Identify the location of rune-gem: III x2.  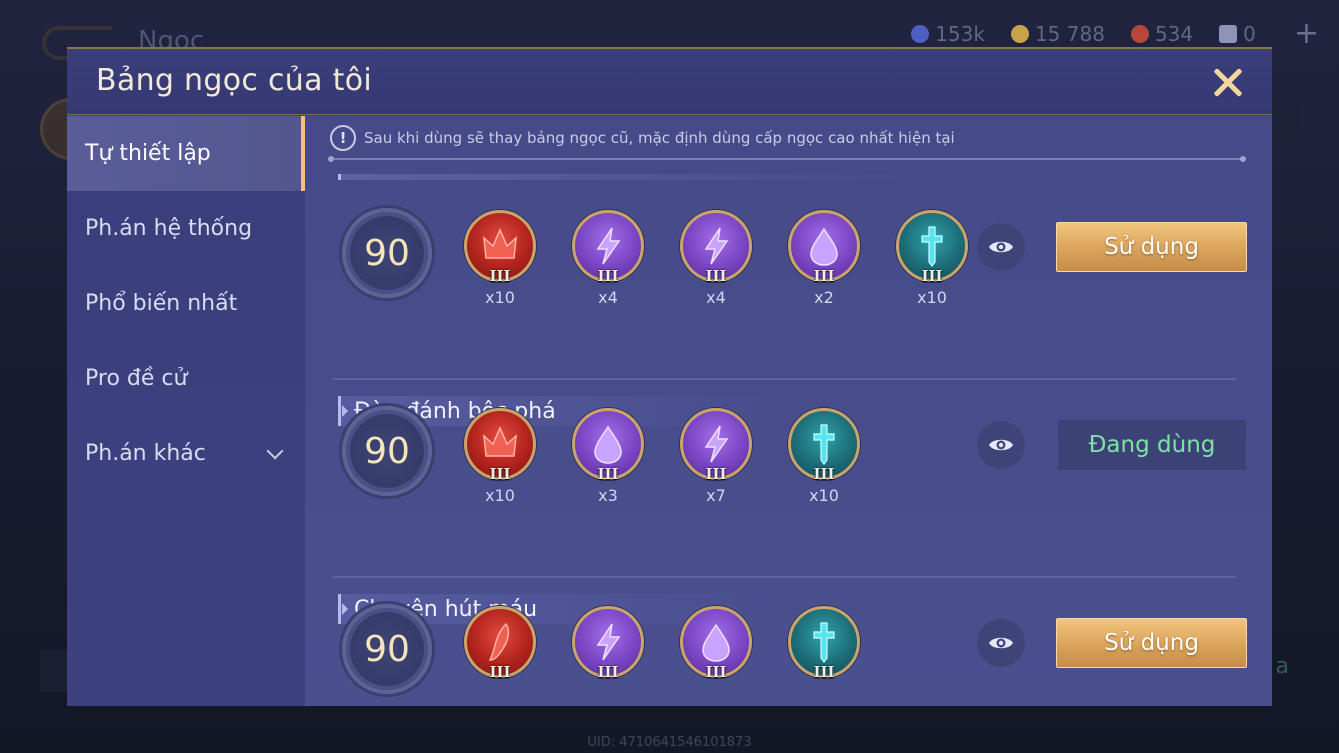
(824, 258).